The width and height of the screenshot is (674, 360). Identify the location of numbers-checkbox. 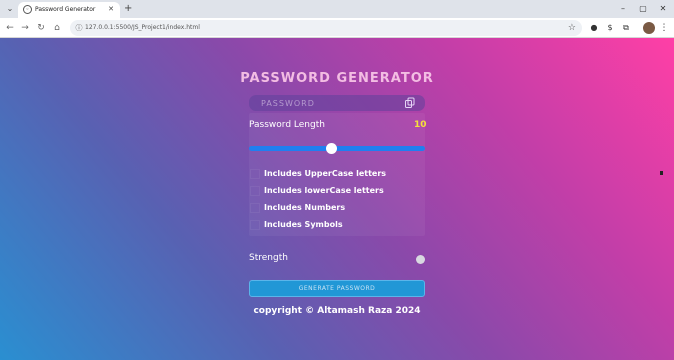
(255, 208).